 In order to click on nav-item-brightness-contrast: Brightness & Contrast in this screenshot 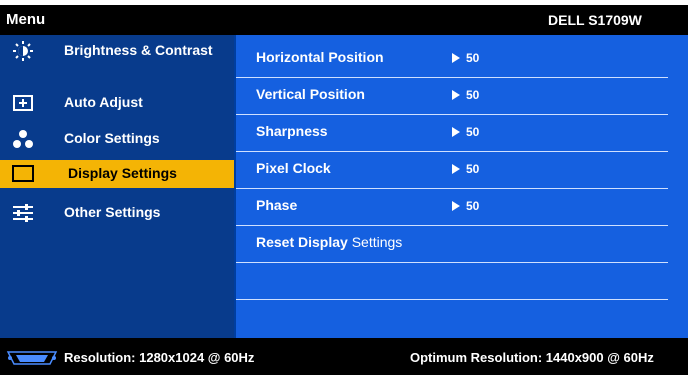, I will do `click(117, 51)`.